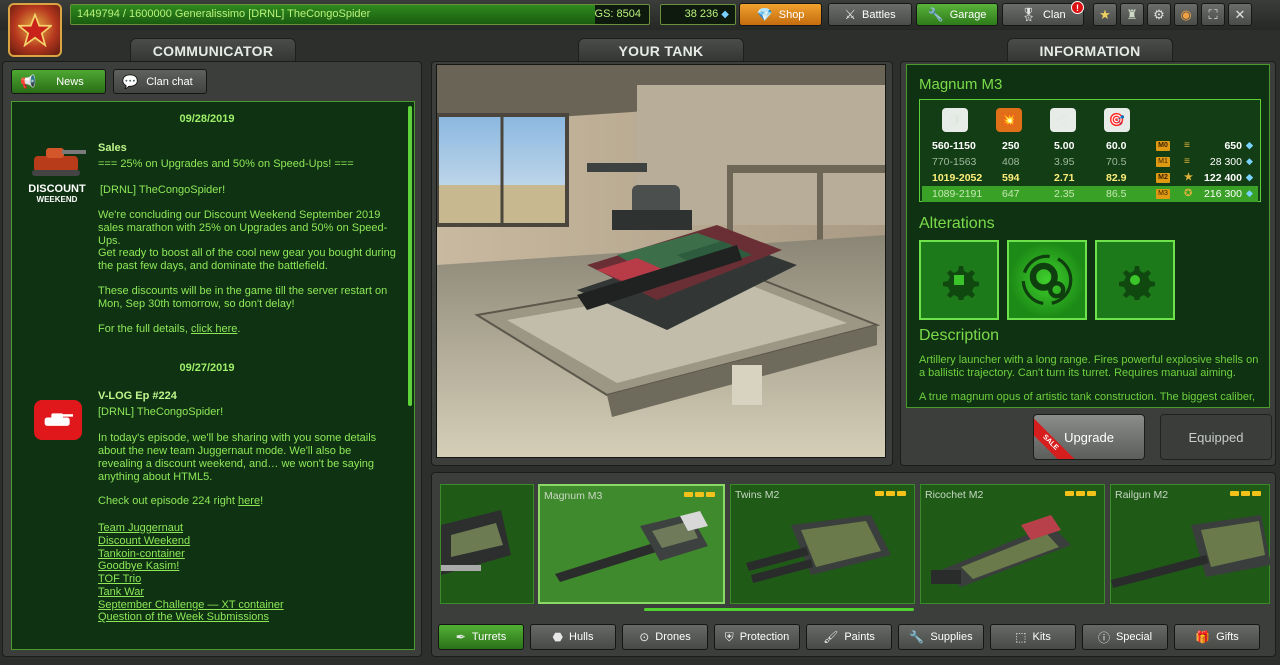  I want to click on star-icon: ★, so click(1105, 14).